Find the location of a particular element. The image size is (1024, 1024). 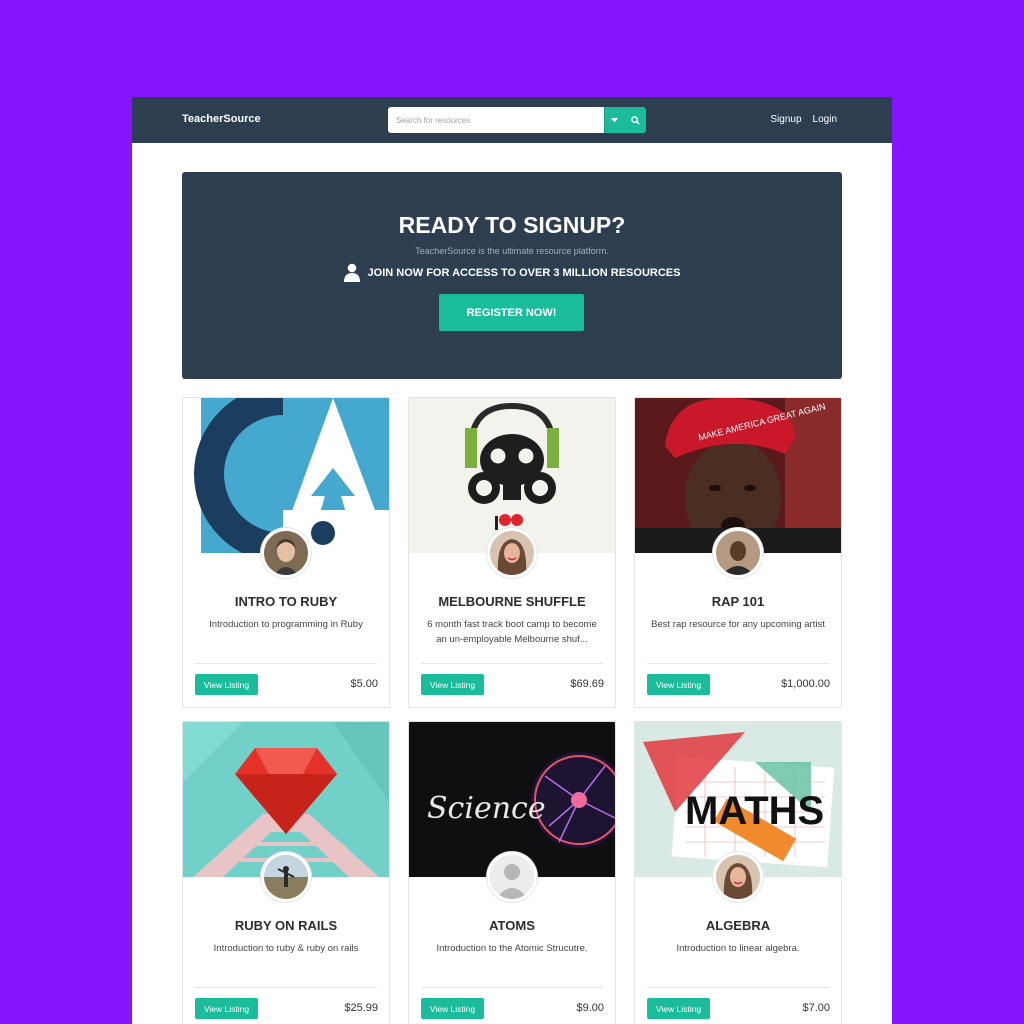

signup-link: Signup is located at coordinates (785, 119).